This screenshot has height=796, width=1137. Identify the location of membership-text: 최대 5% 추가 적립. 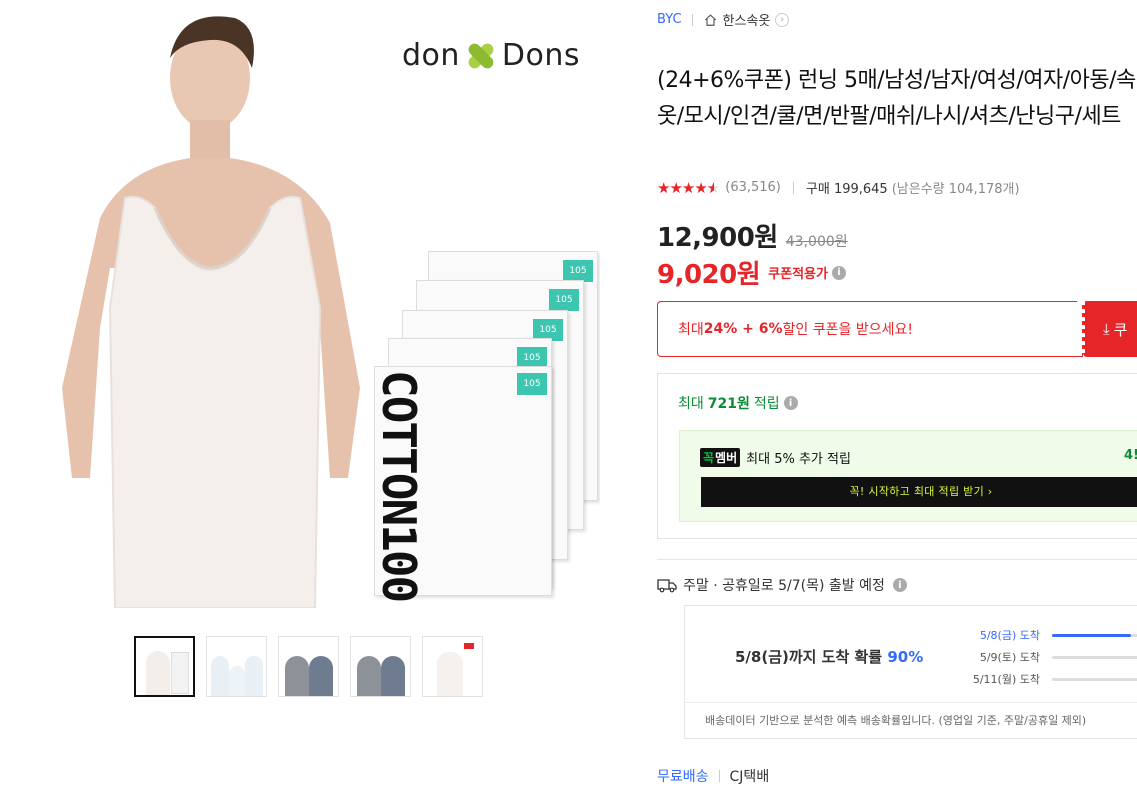
(798, 459).